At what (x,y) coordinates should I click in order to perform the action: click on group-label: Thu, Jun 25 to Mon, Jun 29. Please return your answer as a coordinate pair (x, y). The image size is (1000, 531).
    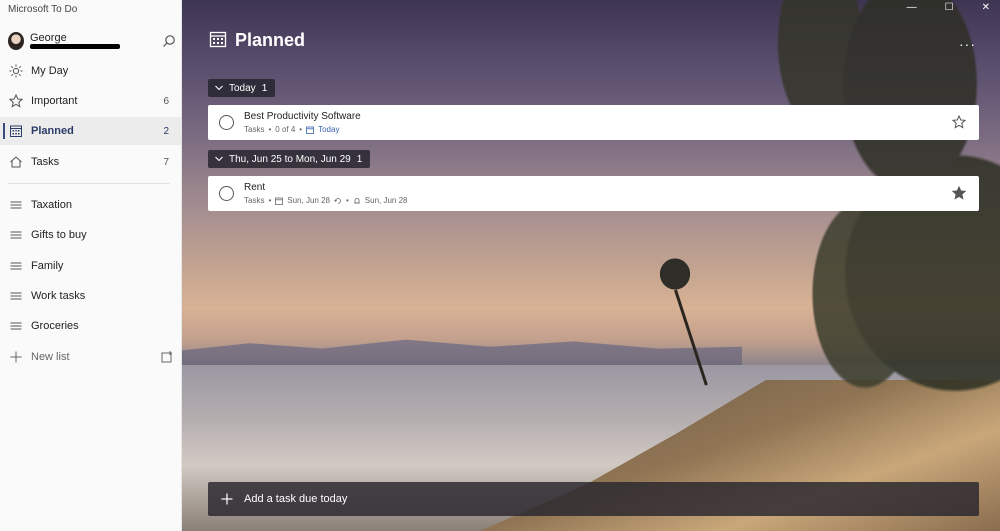
    Looking at the image, I should click on (290, 159).